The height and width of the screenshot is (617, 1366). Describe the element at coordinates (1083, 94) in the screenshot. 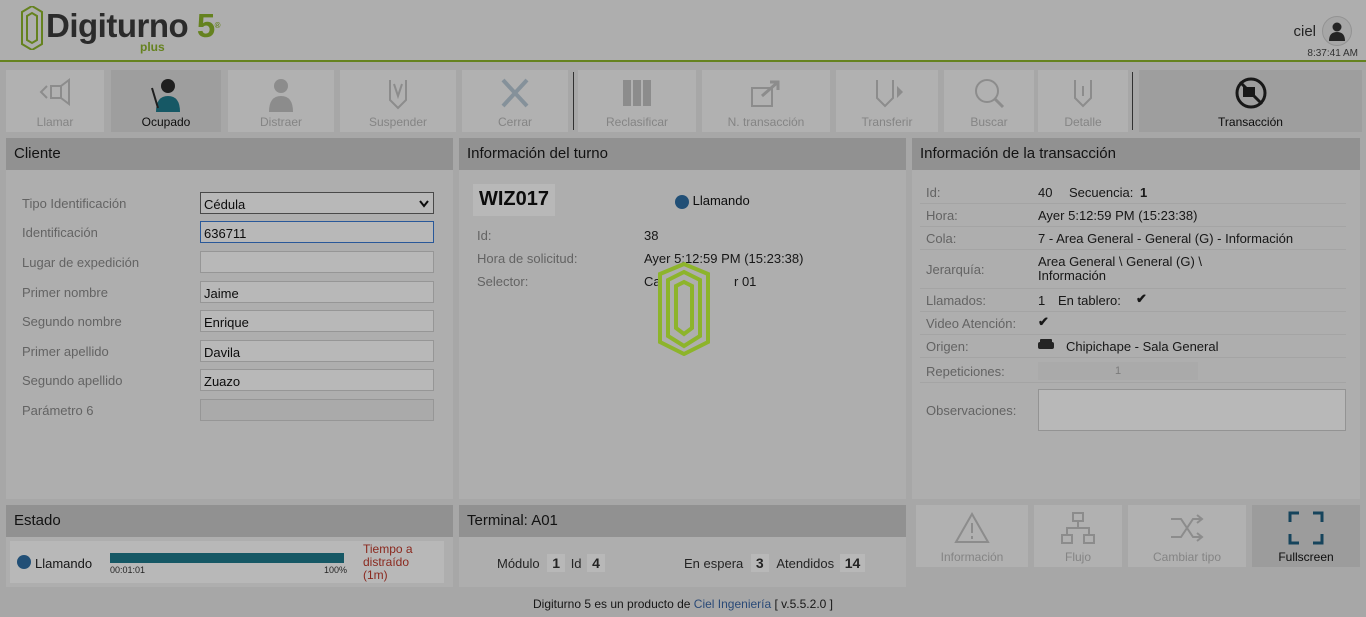

I see `detail-icon` at that location.